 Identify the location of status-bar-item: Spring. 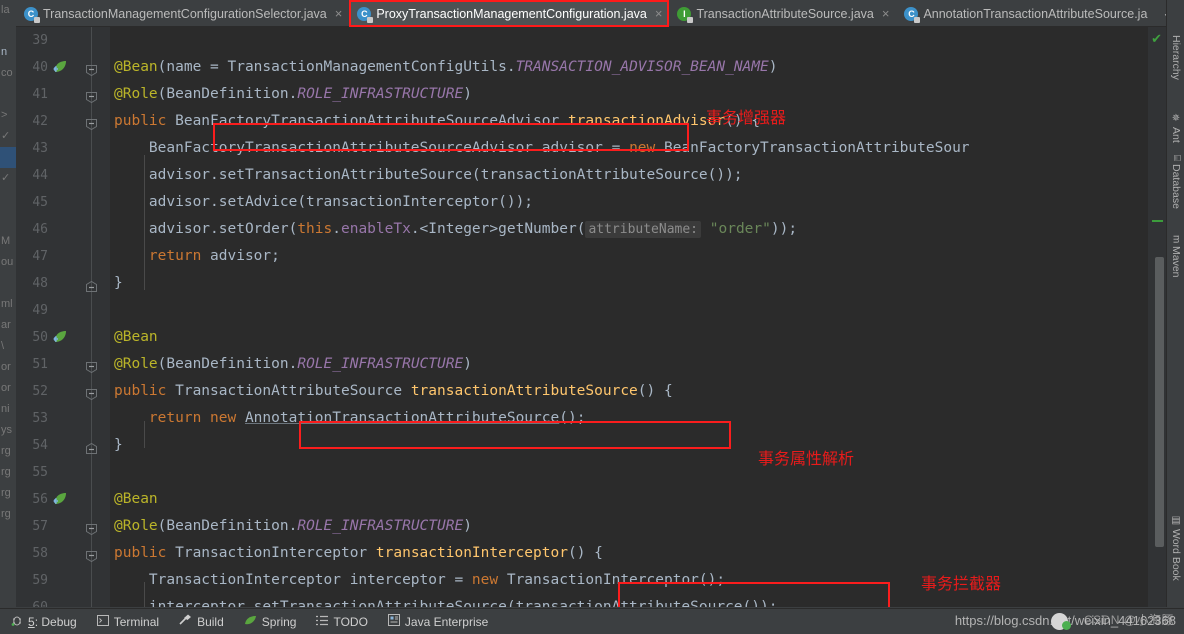
(270, 622).